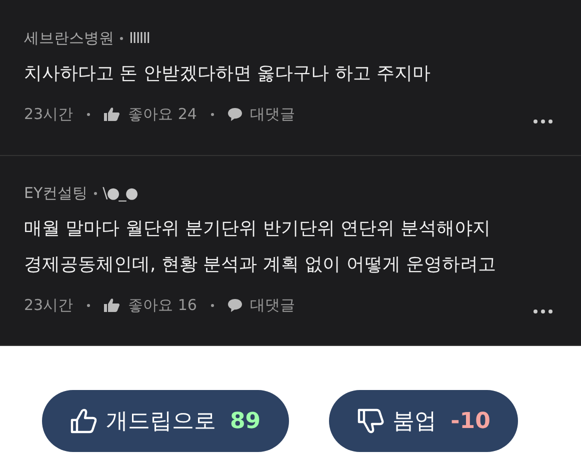 The height and width of the screenshot is (475, 581). Describe the element at coordinates (370, 421) in the screenshot. I see `thumbs-down-icon` at that location.